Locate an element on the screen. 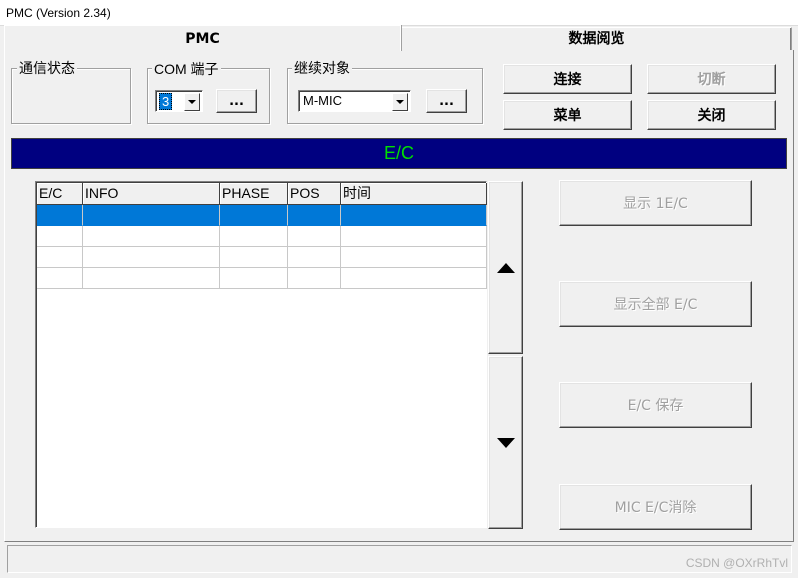 This screenshot has width=798, height=578. triangle-down-icon is located at coordinates (505, 442).